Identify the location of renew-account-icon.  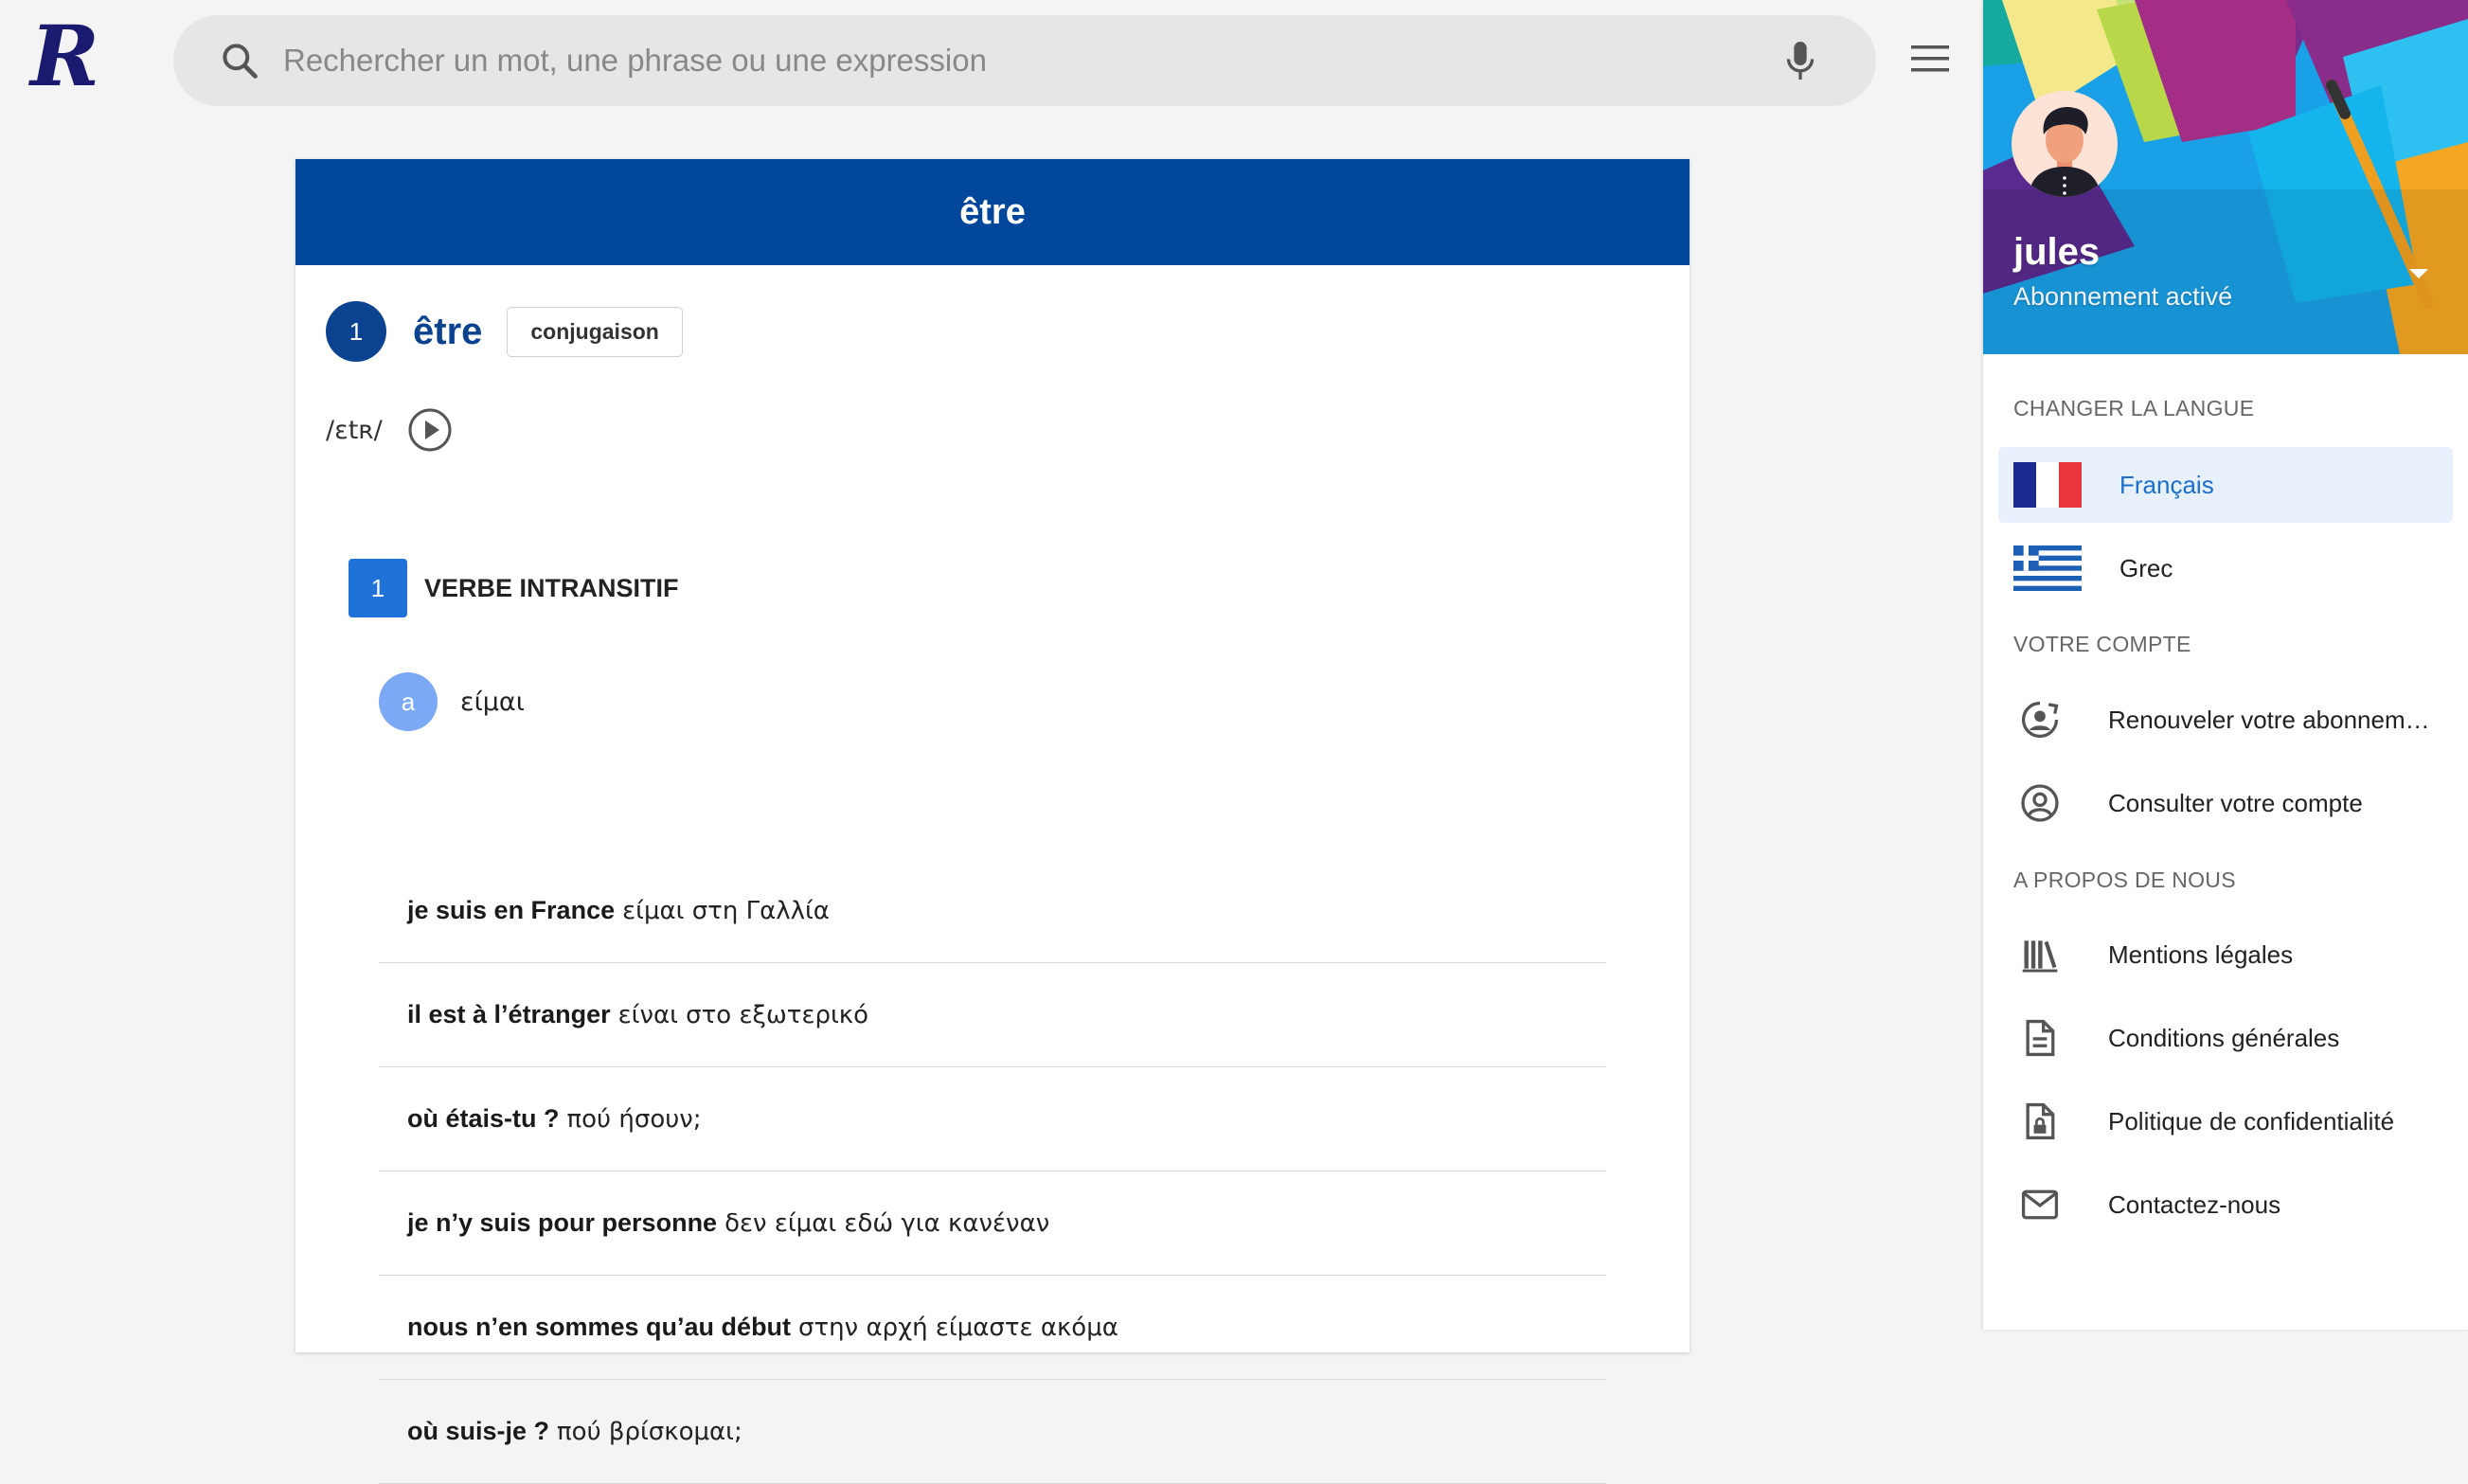
(2040, 720).